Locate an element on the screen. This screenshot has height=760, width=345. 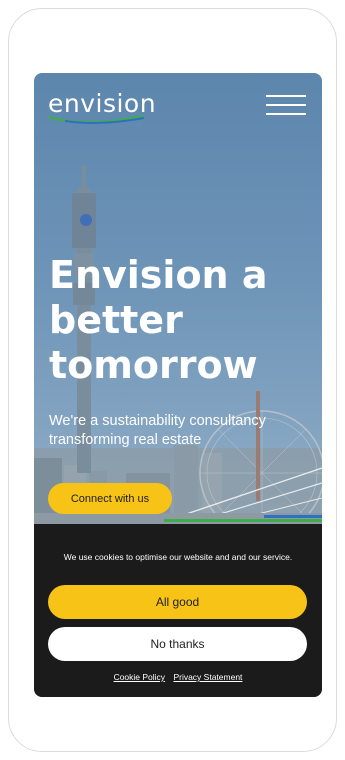
decline-cookies-button: No thanks is located at coordinates (177, 644).